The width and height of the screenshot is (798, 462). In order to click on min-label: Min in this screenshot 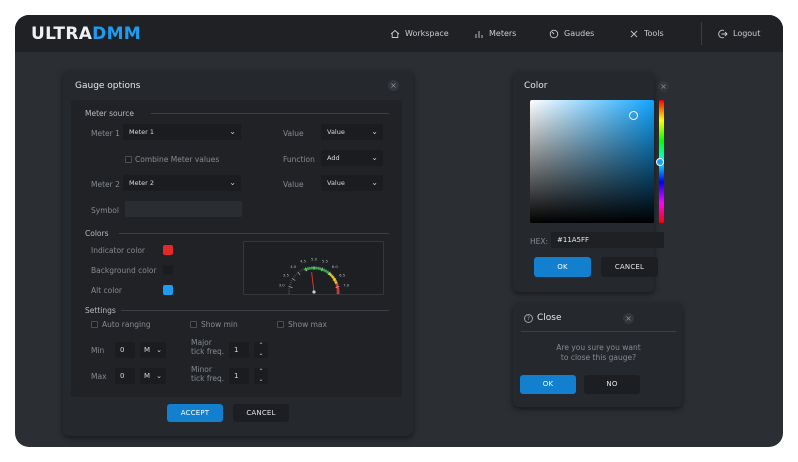, I will do `click(98, 350)`.